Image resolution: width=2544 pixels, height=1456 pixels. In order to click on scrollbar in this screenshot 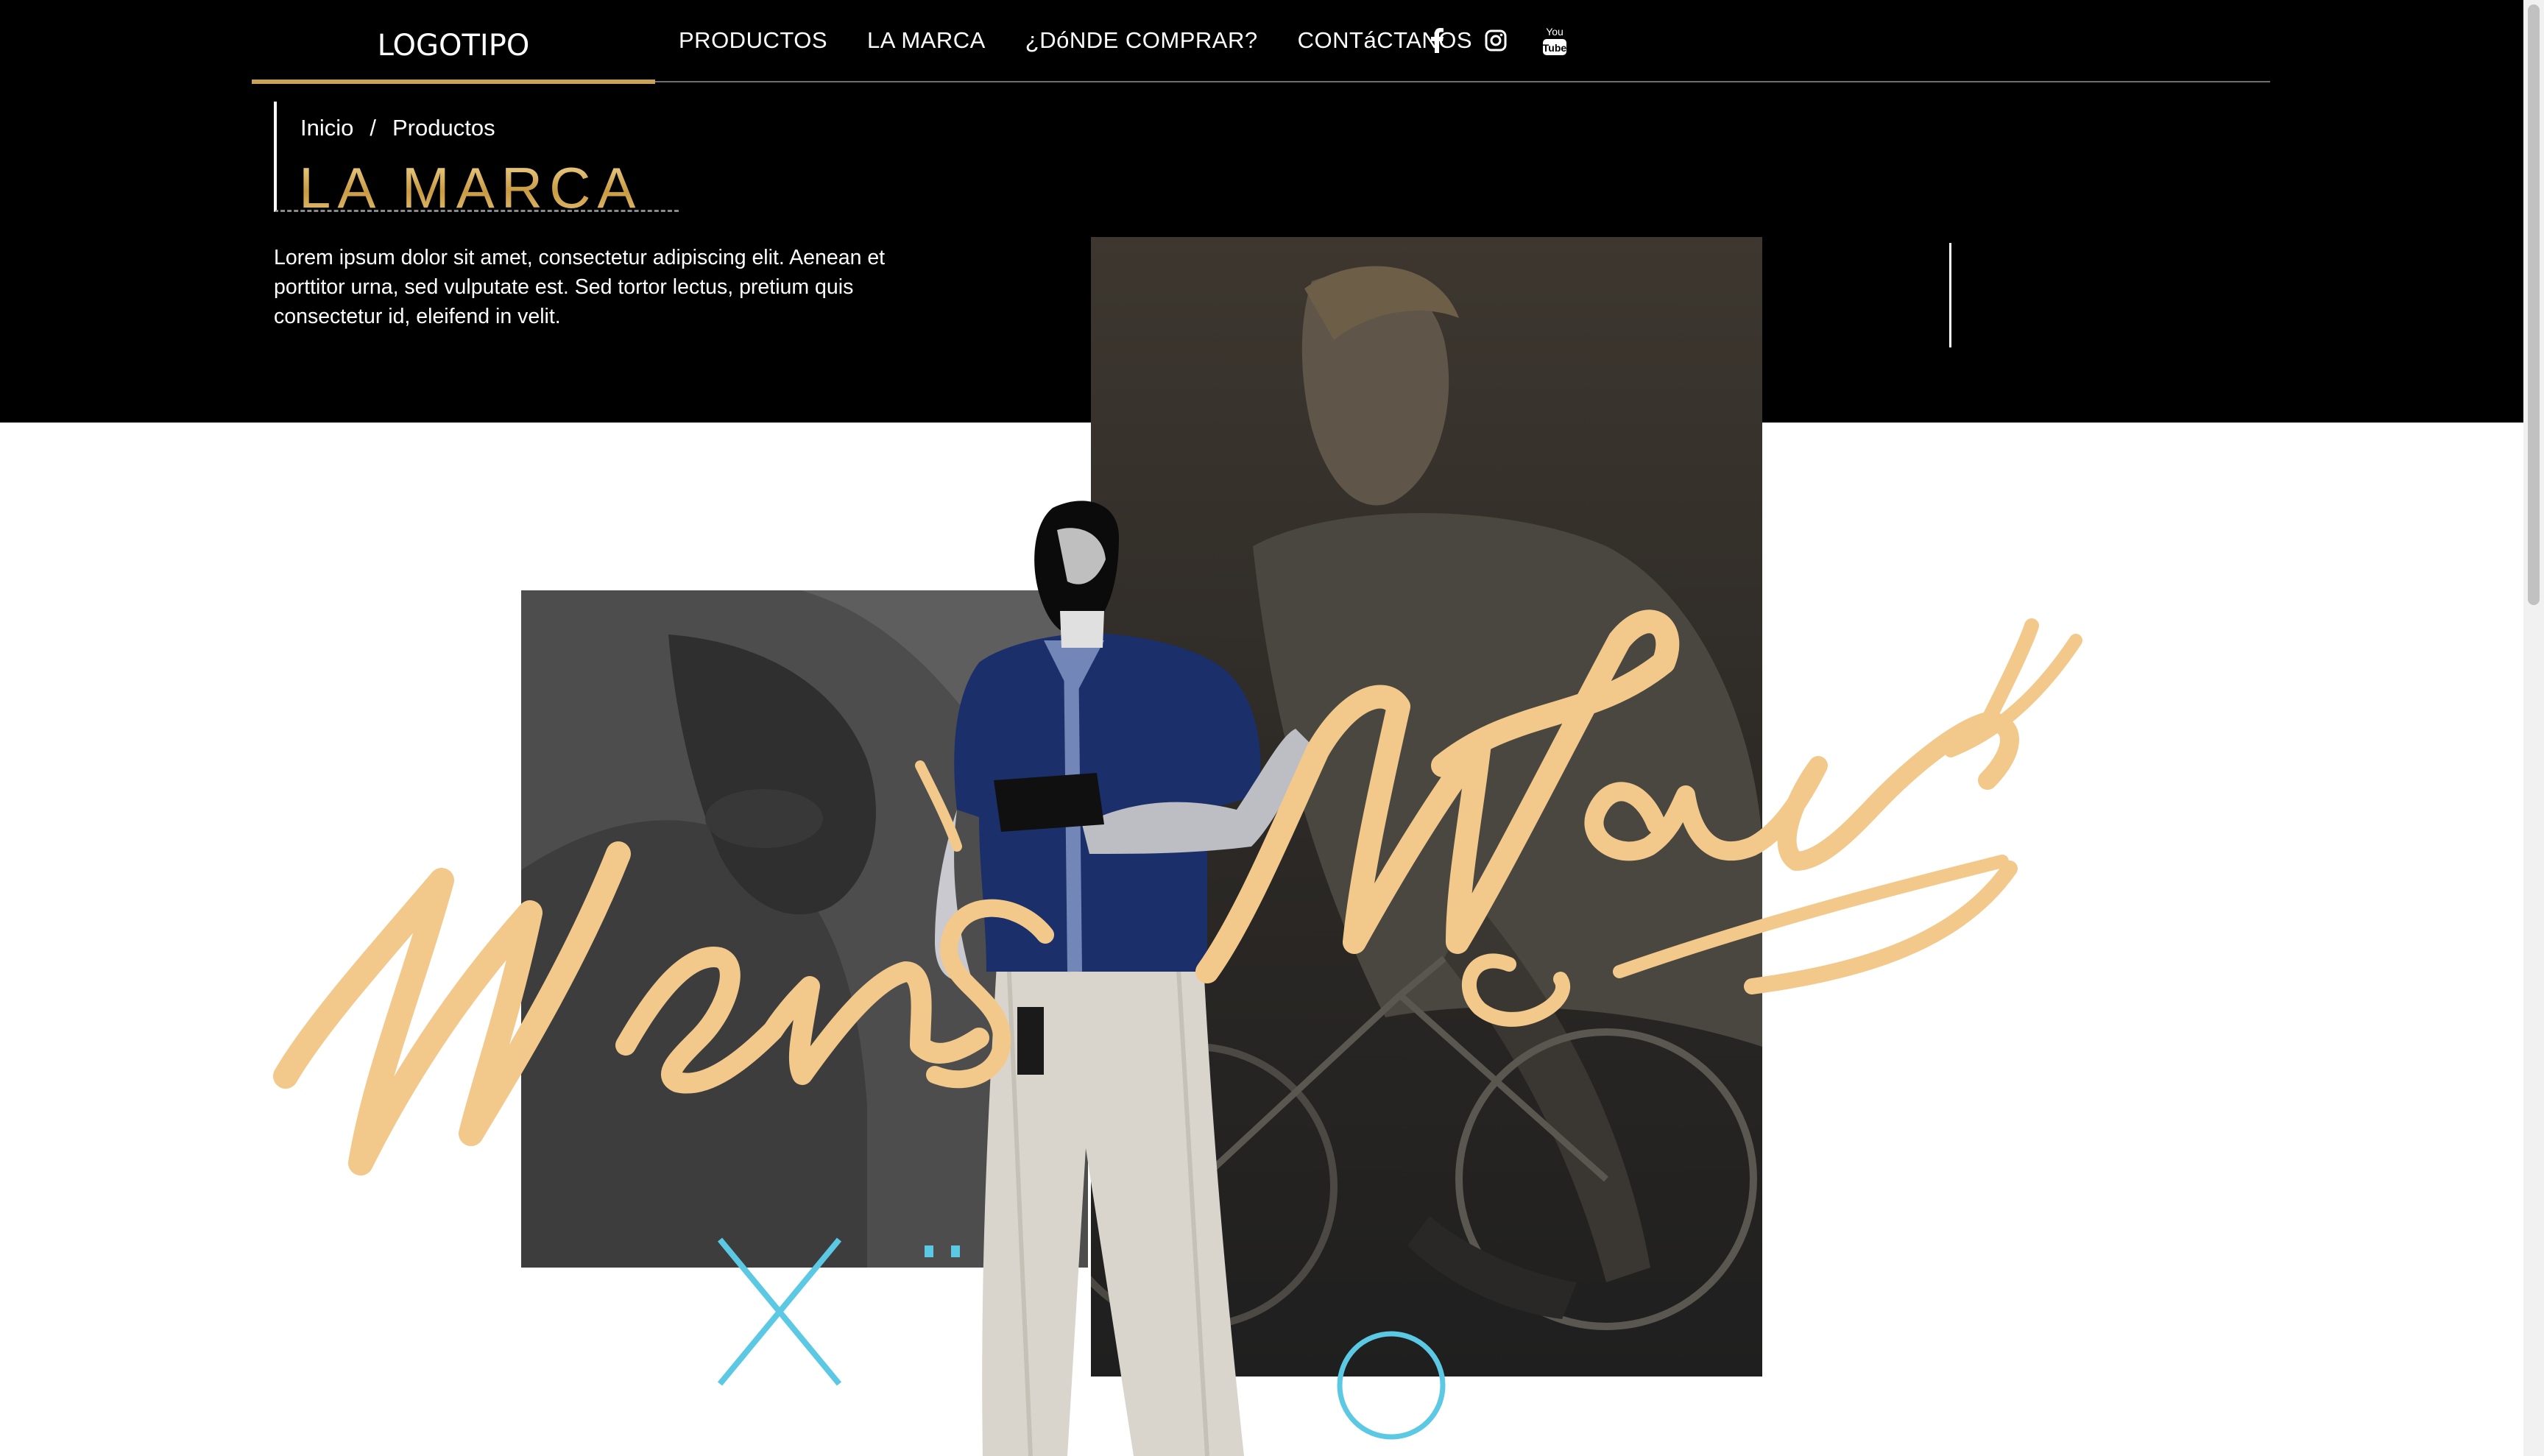, I will do `click(2533, 728)`.